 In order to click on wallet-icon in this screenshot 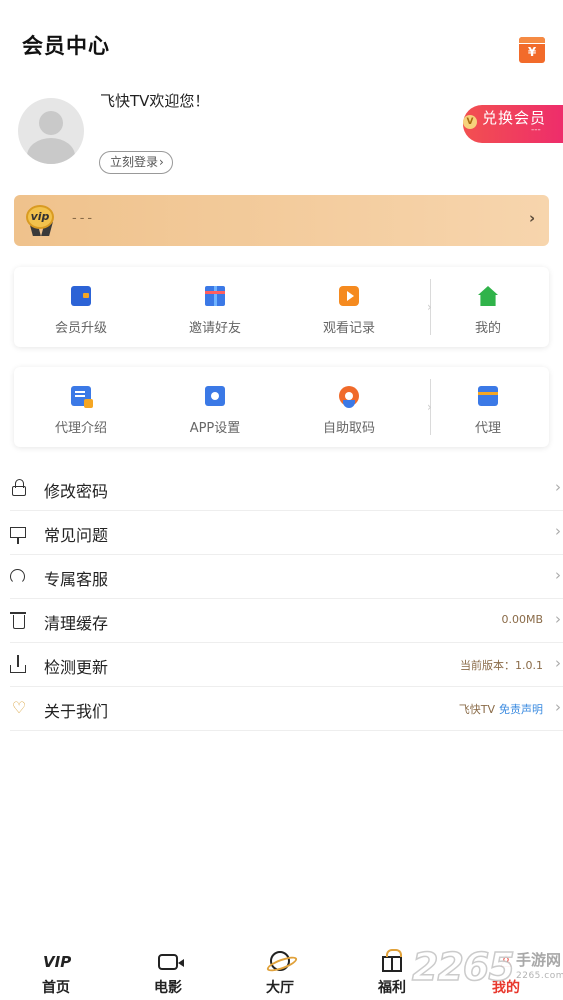, I will do `click(81, 296)`.